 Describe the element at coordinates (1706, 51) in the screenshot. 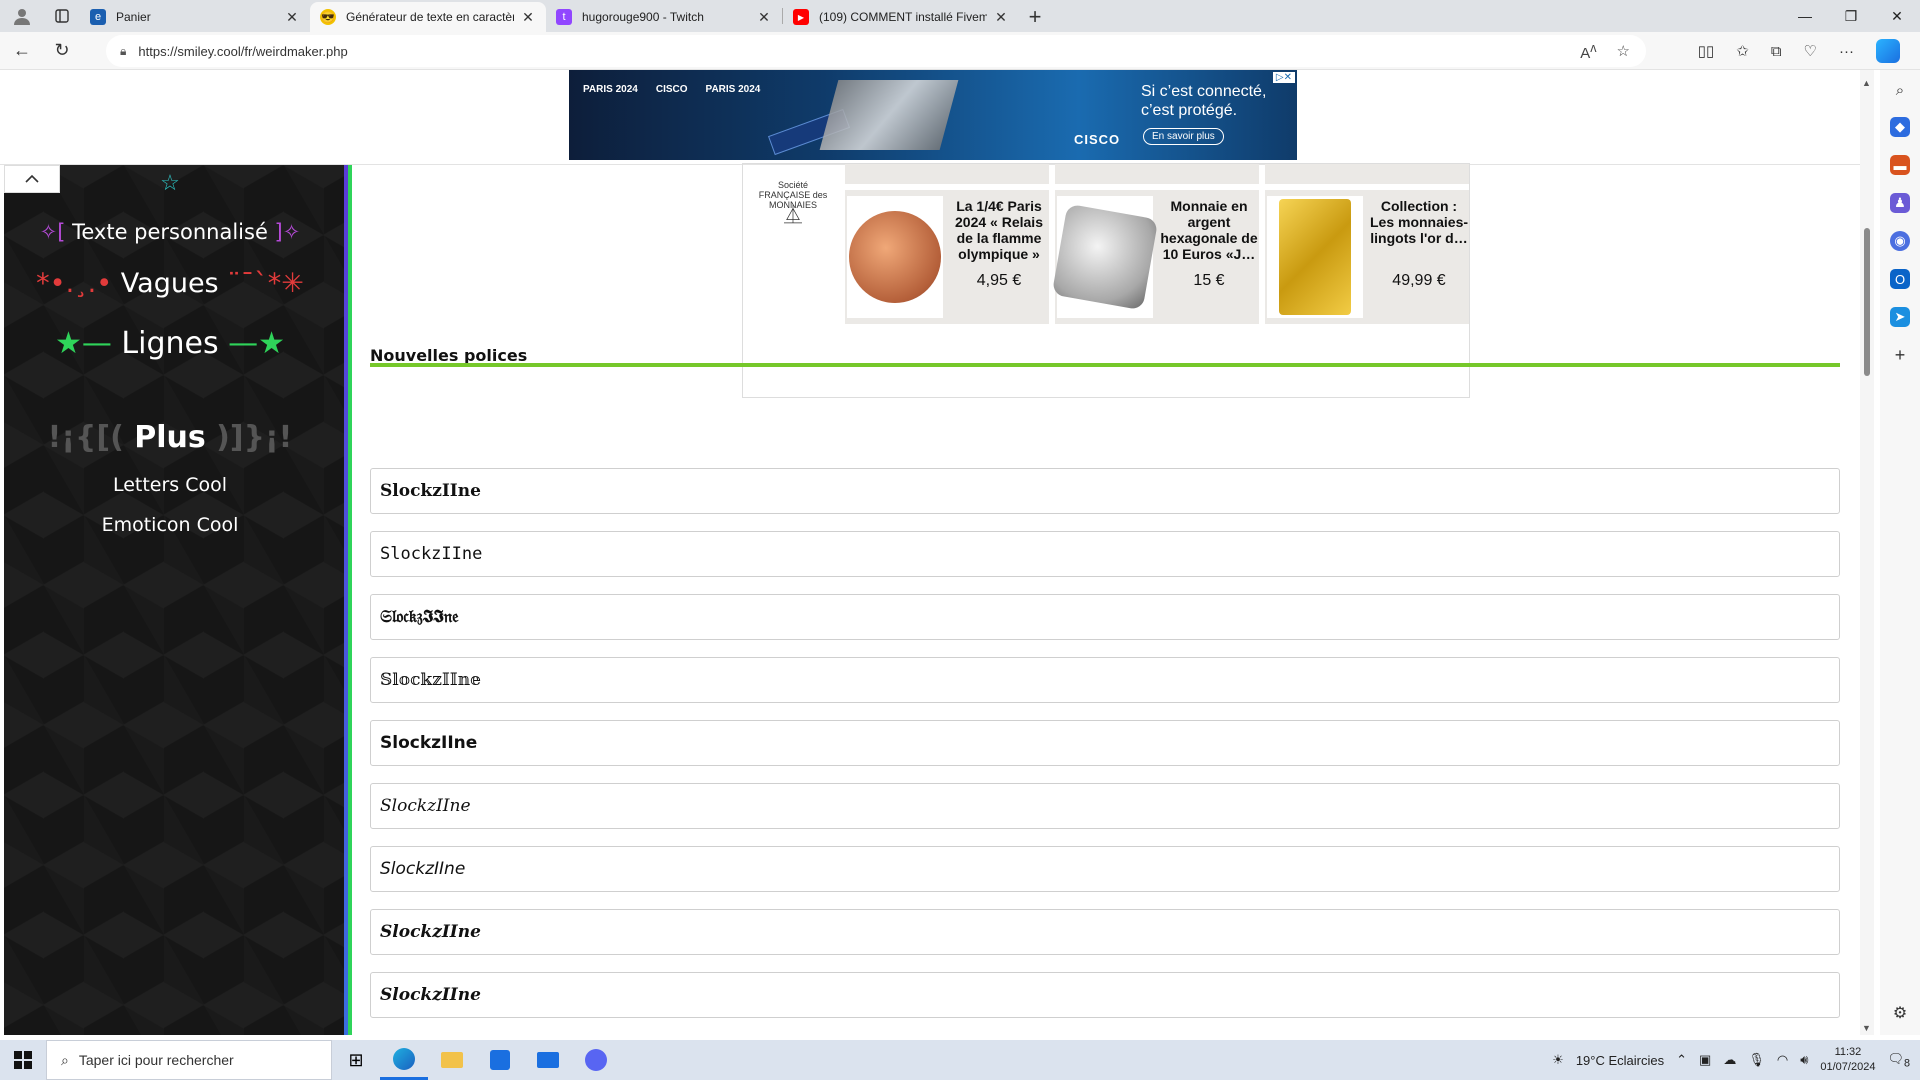

I see `split-screen-icon: ▯▯` at that location.